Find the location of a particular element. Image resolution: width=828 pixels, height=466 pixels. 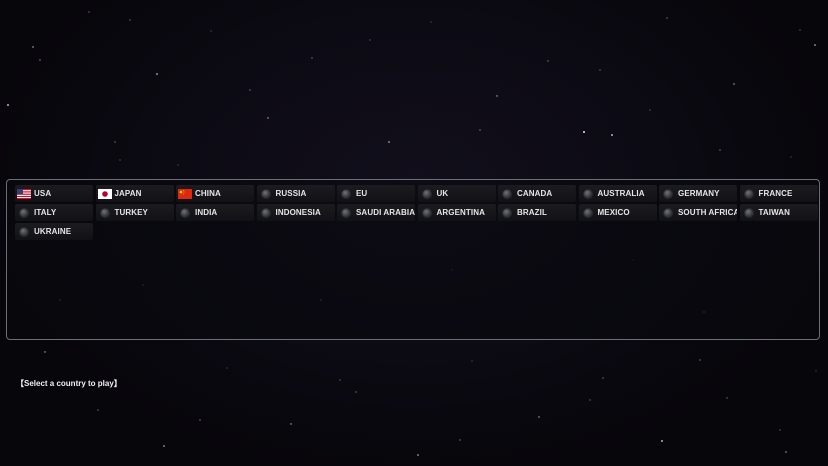

country-indonesia: INDONESIA is located at coordinates (295, 212).